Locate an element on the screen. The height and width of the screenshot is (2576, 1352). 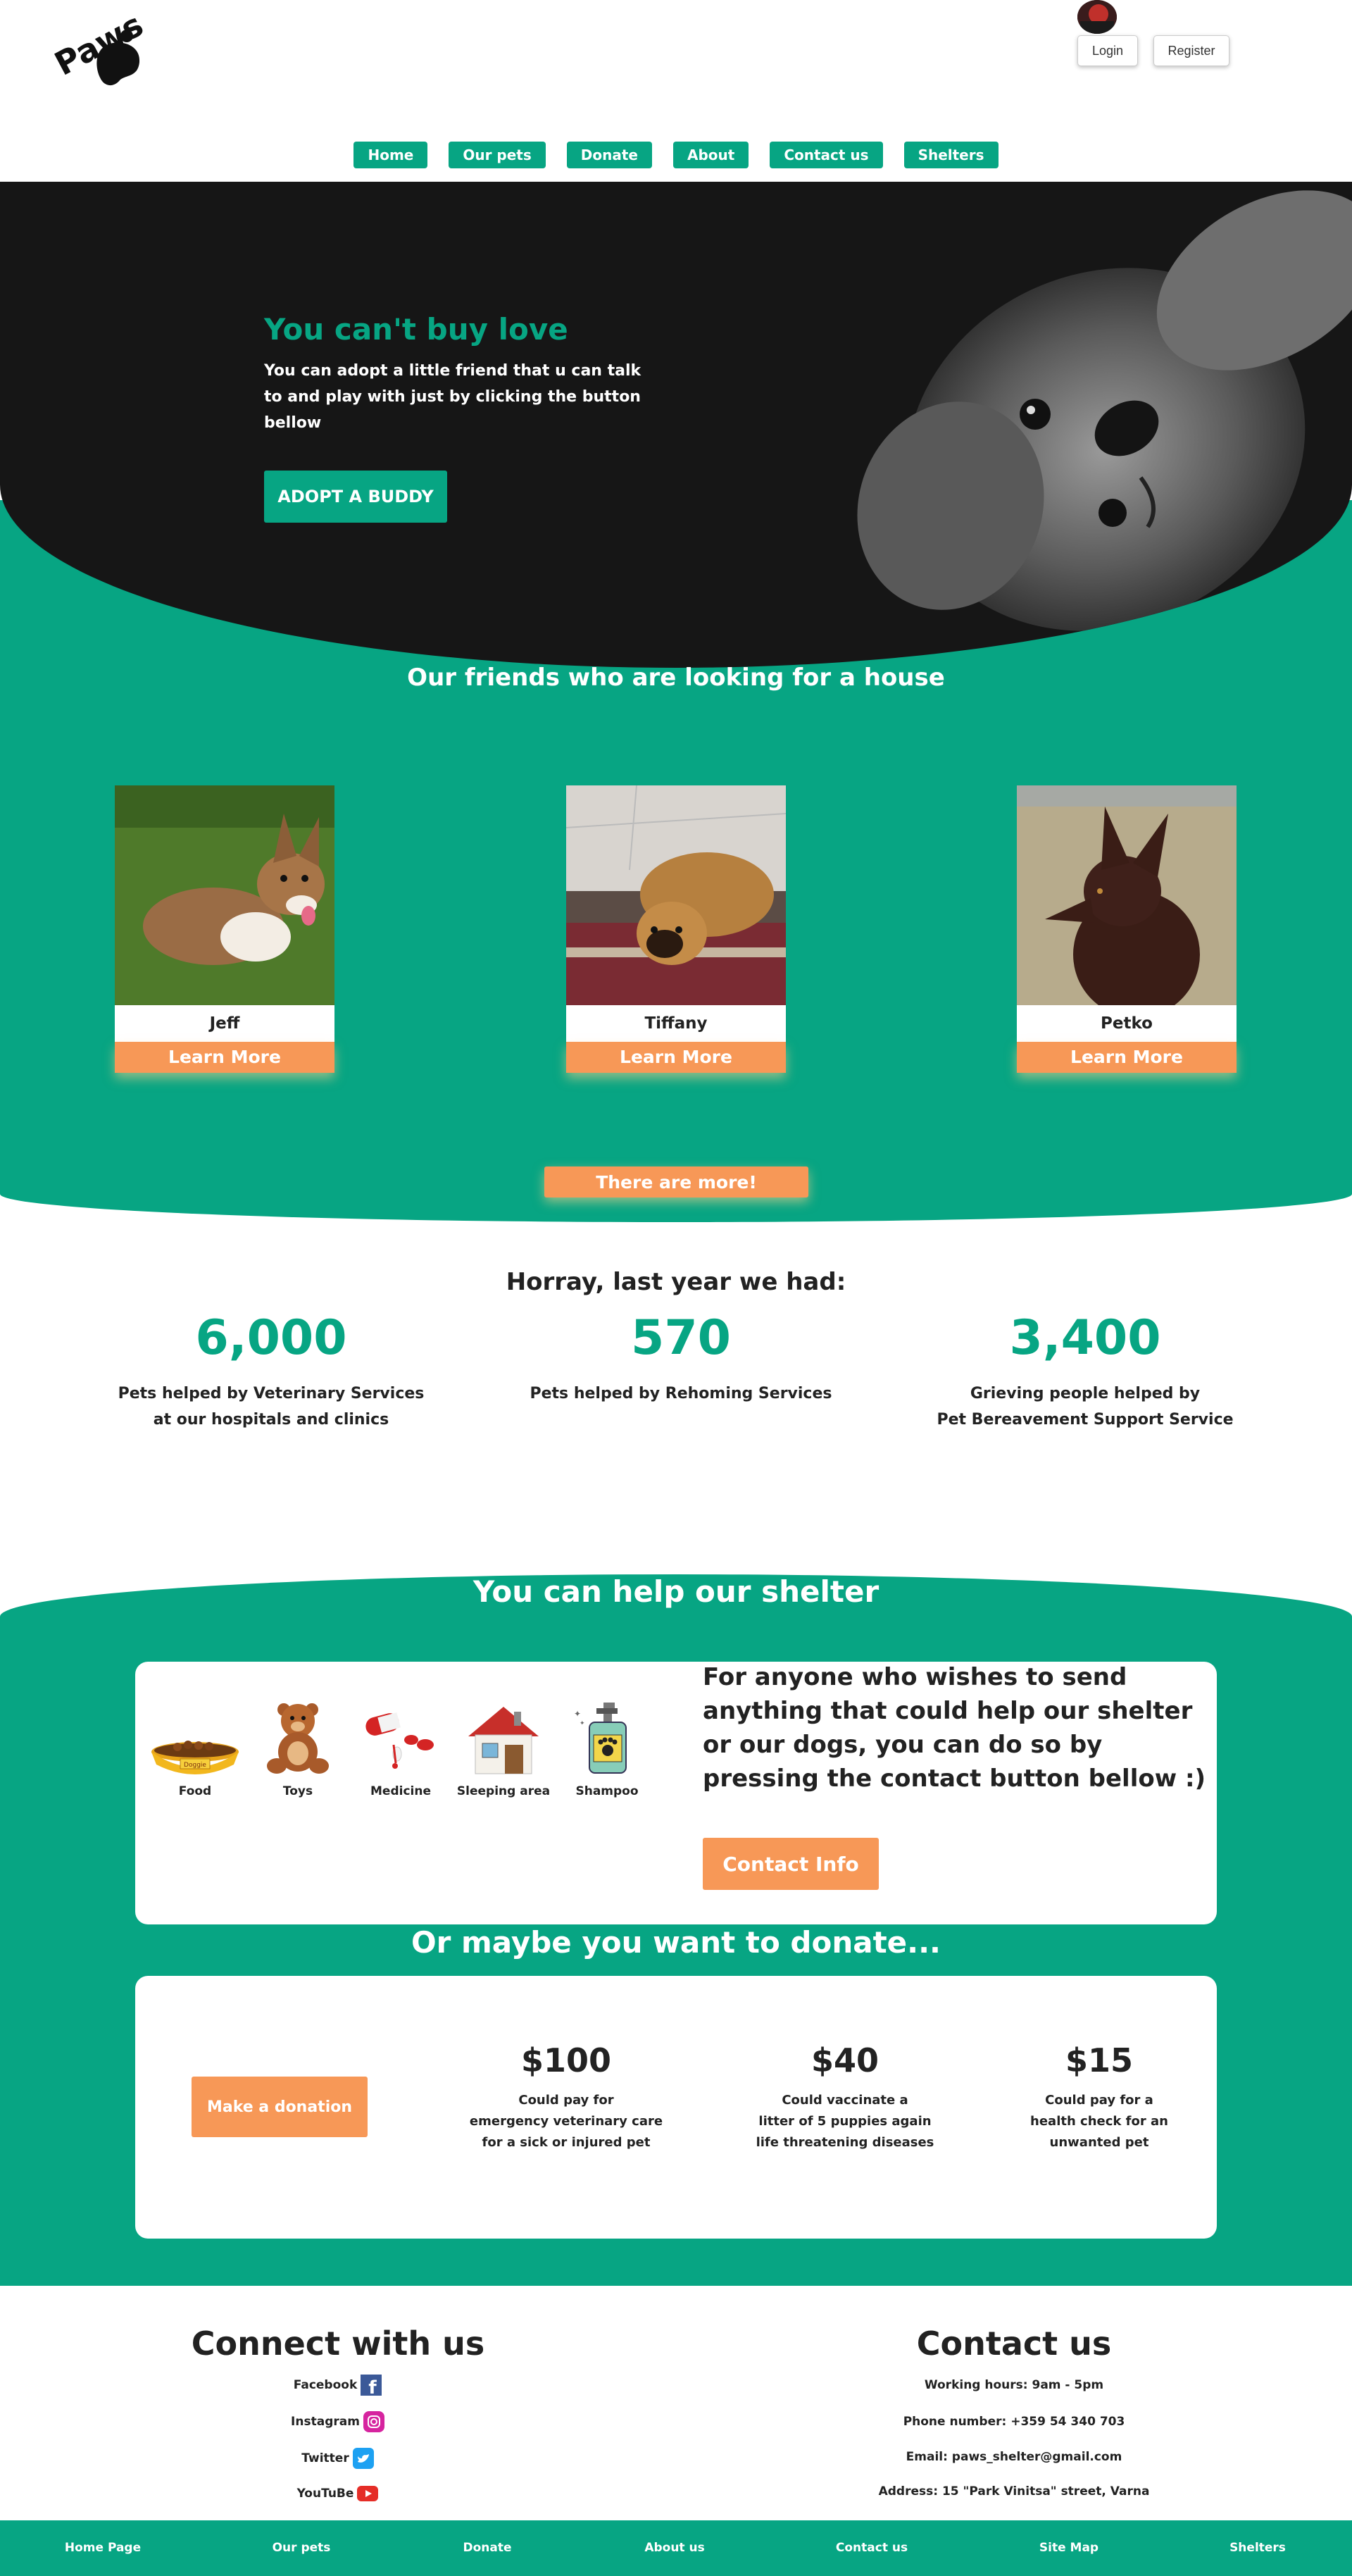
instagram-link: Instagram is located at coordinates (338, 2421).